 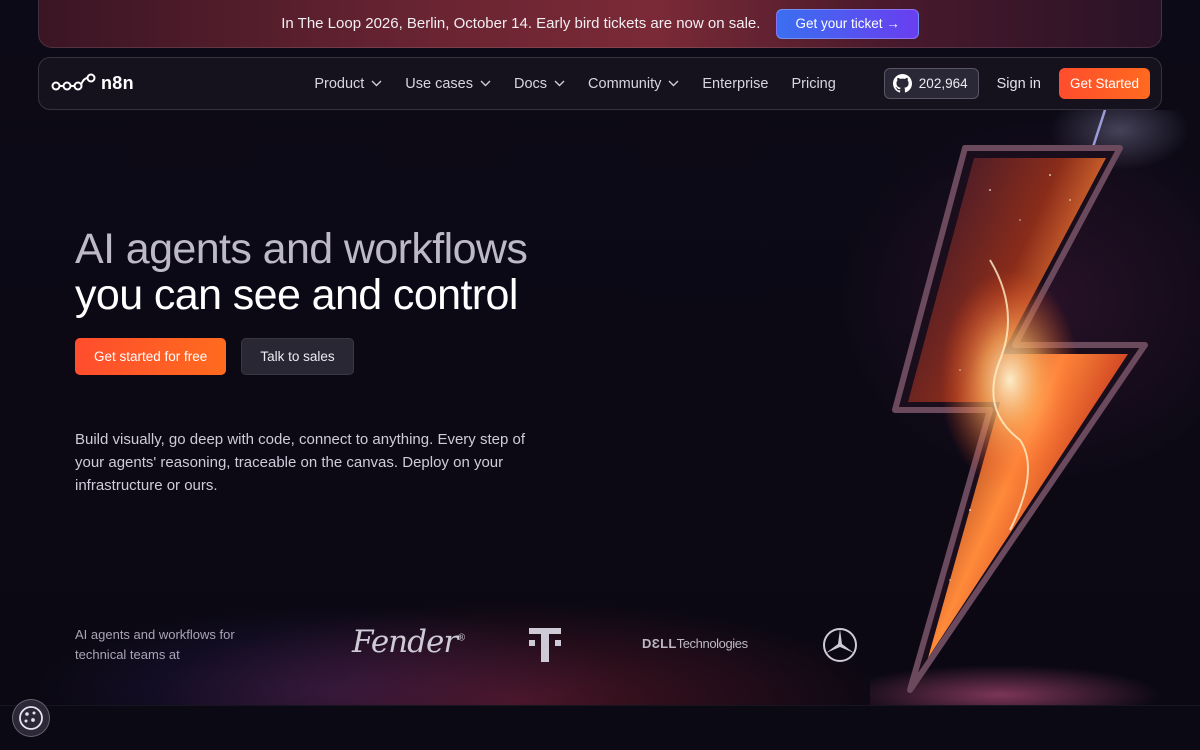 I want to click on nav-item-product: Product, so click(x=348, y=84).